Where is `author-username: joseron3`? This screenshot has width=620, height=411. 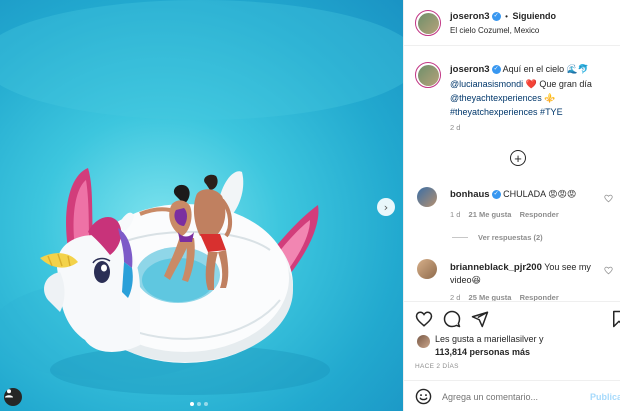
author-username: joseron3 is located at coordinates (470, 16).